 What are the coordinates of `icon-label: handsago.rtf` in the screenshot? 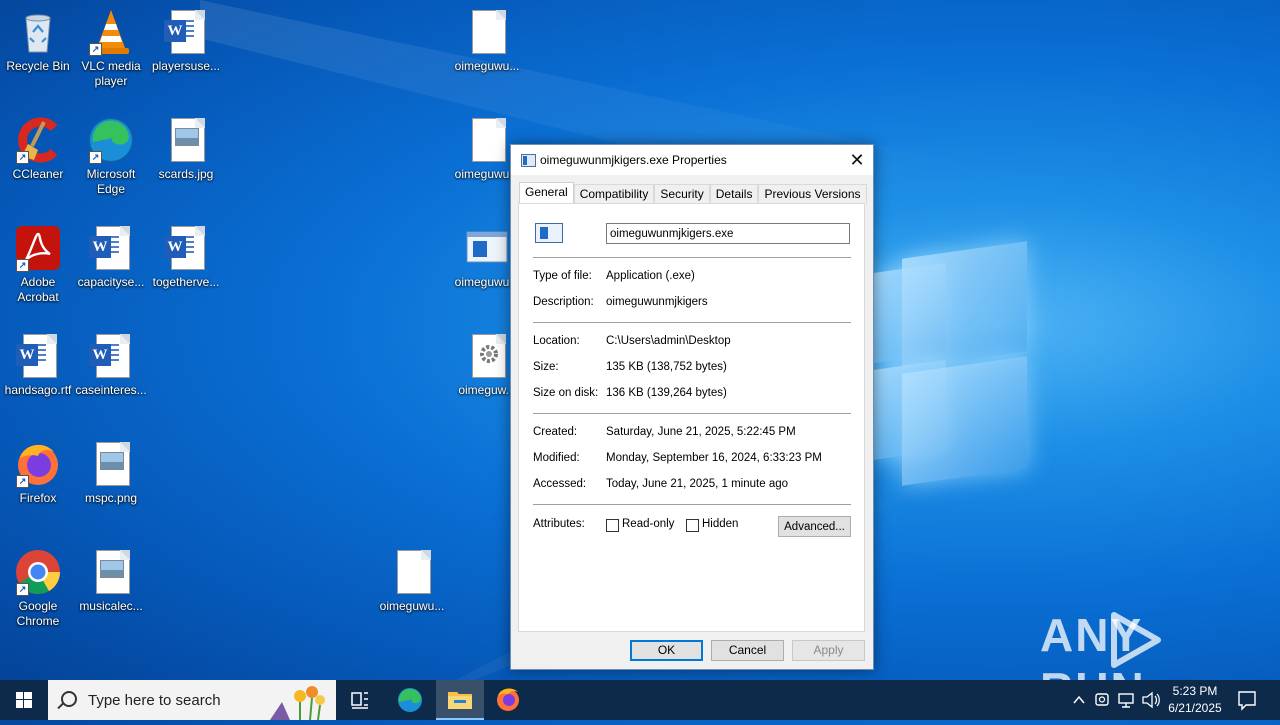 It's located at (38, 390).